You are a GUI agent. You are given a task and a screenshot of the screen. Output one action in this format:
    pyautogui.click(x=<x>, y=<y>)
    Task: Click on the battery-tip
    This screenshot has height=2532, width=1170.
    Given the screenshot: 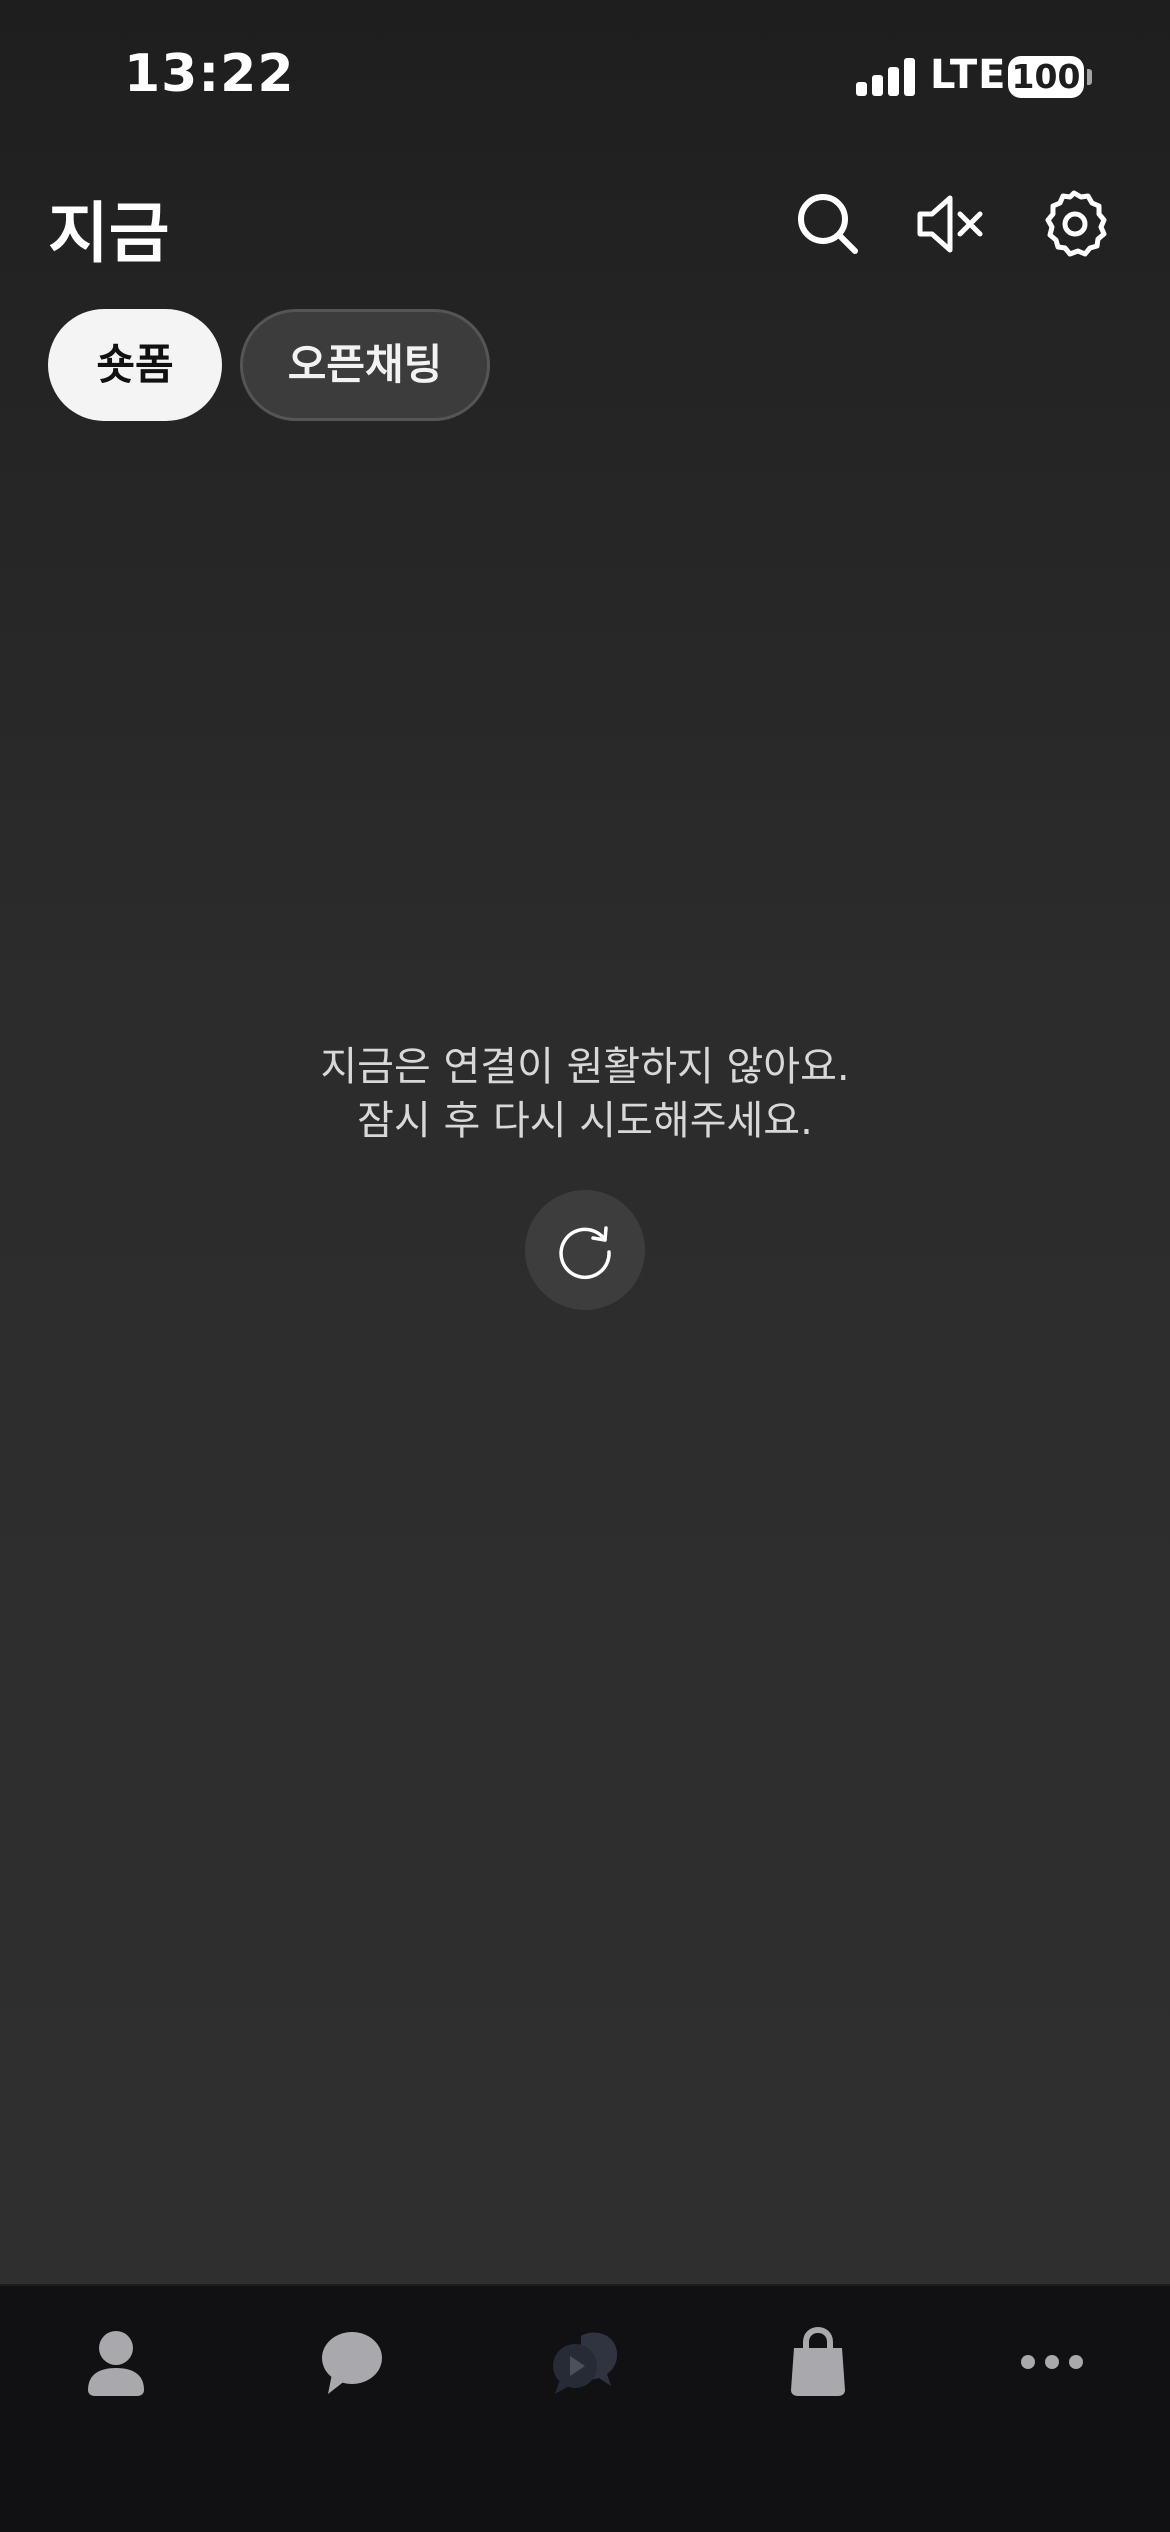 What is the action you would take?
    pyautogui.click(x=1089, y=77)
    